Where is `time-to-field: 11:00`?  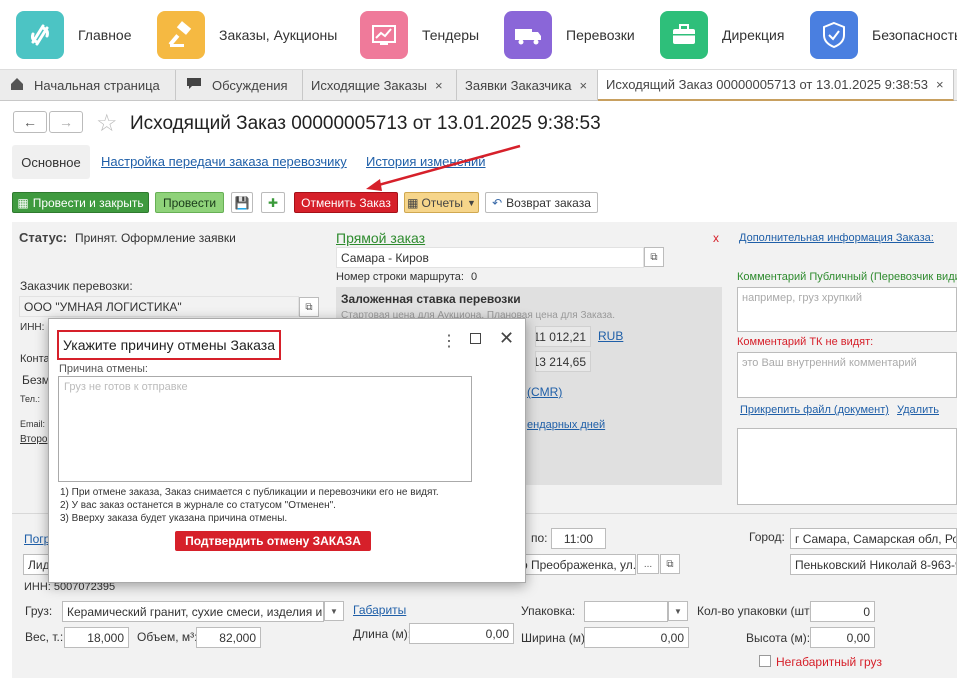
time-to-field: 11:00 is located at coordinates (578, 538).